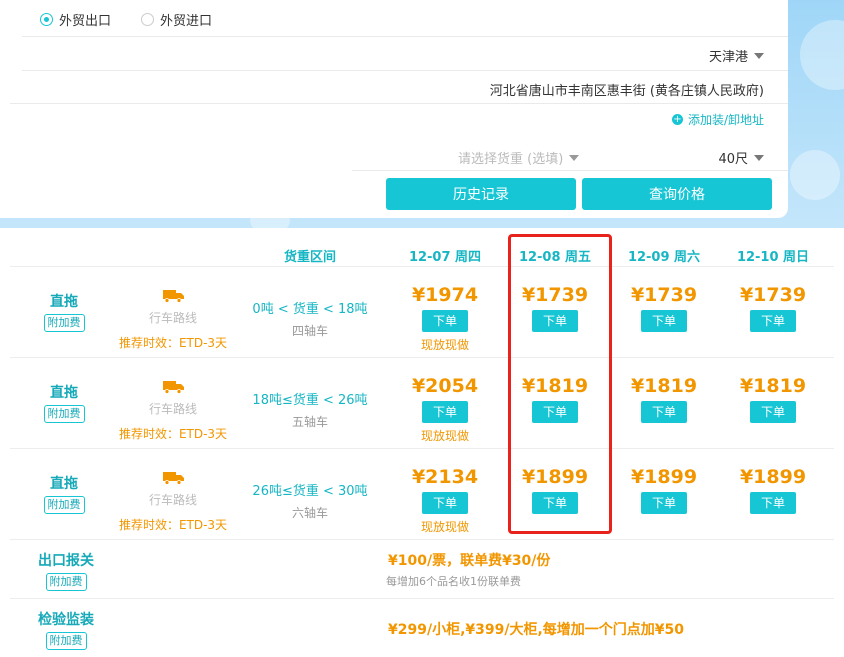 The height and width of the screenshot is (657, 844). I want to click on address-field: 河北省唐山市丰南区惠丰街 (黄各庄镇人民政府), so click(627, 89).